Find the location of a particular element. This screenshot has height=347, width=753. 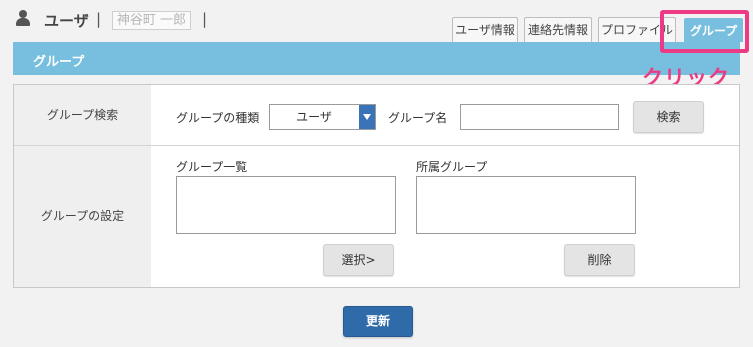

chevron-down-icon is located at coordinates (367, 117).